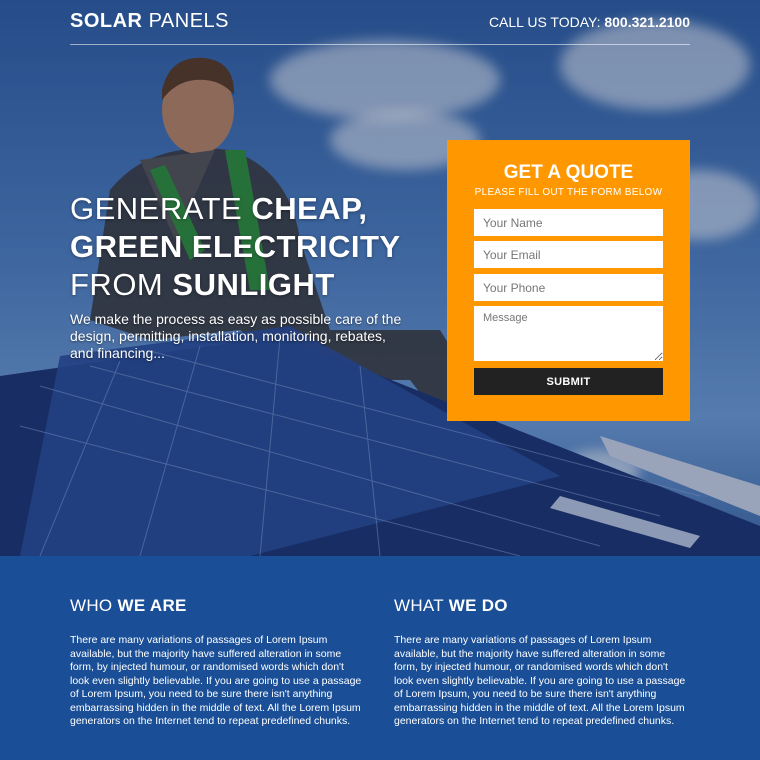  Describe the element at coordinates (117, 284) in the screenshot. I see `headline-line3-light: FROM` at that location.